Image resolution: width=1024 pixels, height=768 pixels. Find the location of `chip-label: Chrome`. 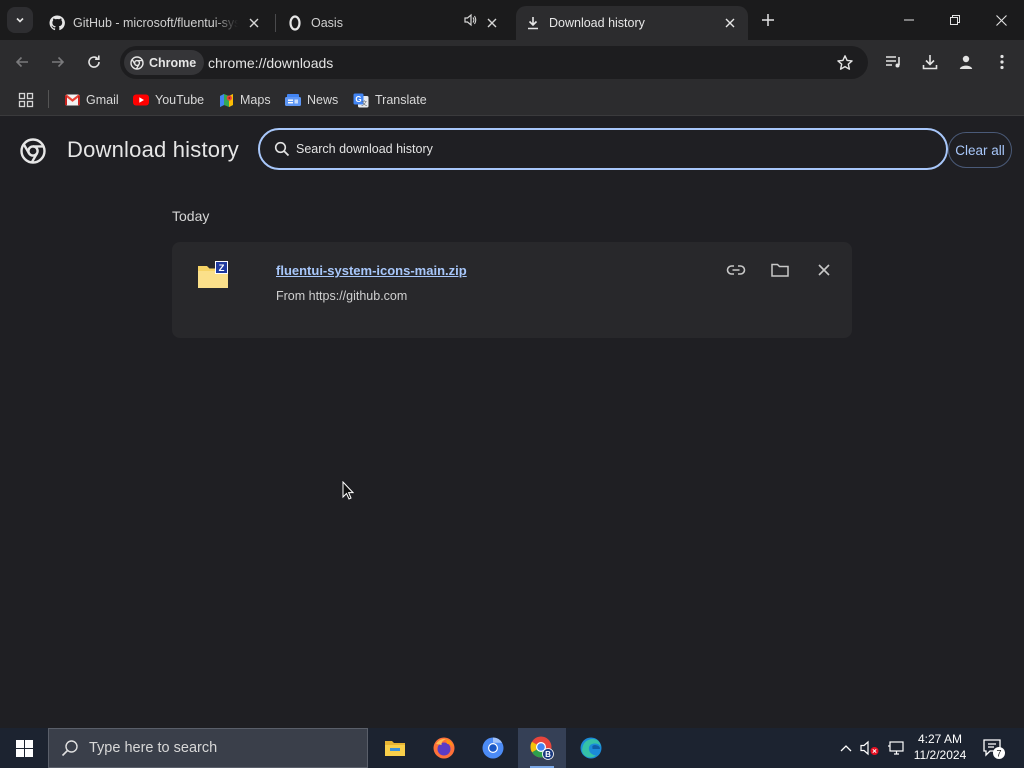

chip-label: Chrome is located at coordinates (173, 62).